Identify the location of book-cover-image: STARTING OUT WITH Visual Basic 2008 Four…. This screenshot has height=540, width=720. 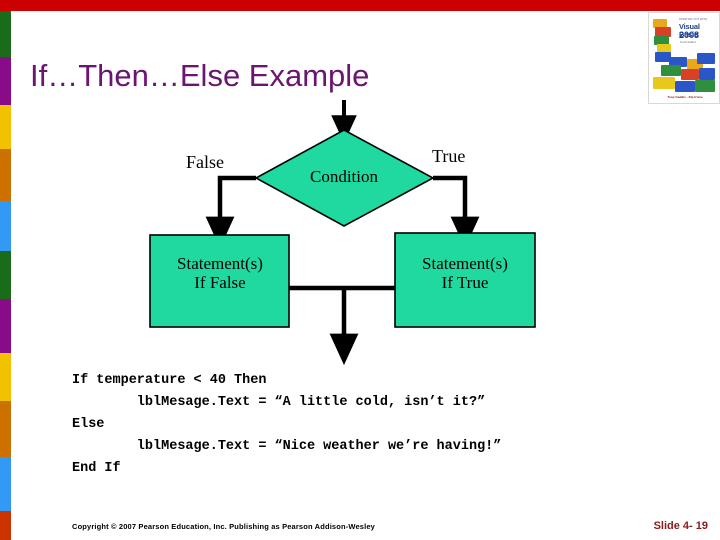
(684, 58).